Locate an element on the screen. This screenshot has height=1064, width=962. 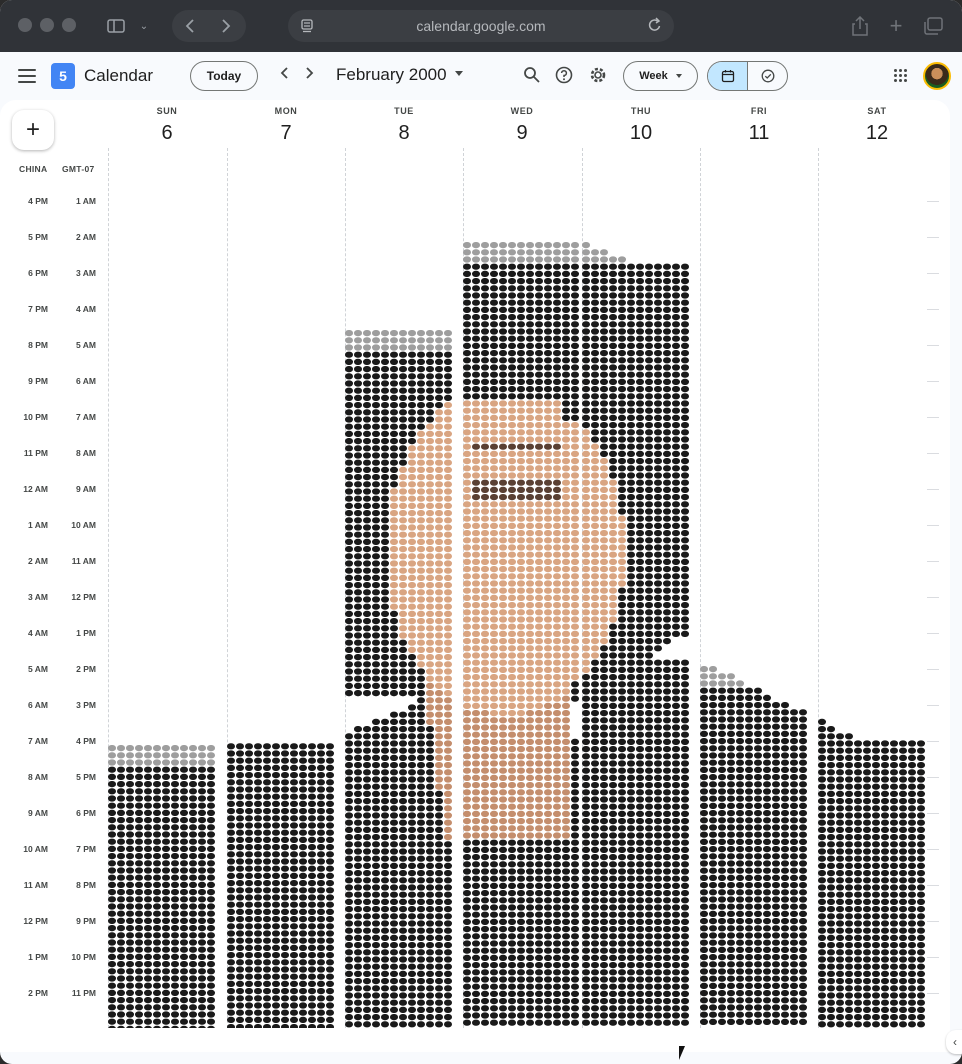
url-text: calendar.google.com is located at coordinates (481, 26).